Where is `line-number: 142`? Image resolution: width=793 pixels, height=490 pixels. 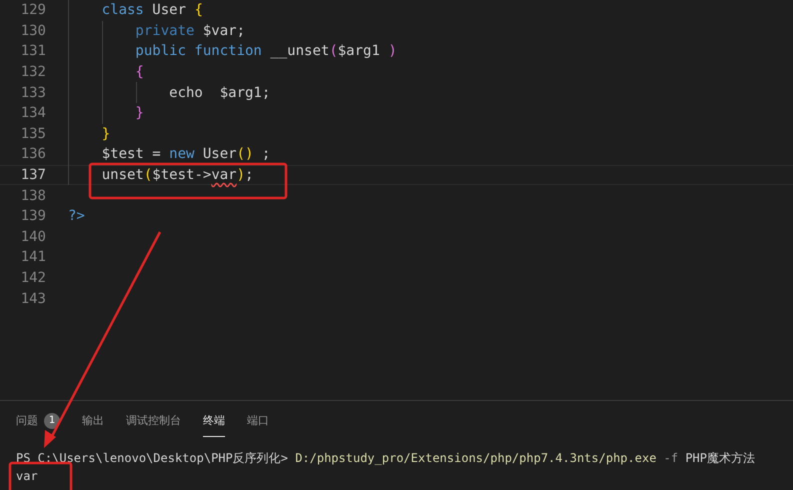
line-number: 142 is located at coordinates (33, 278).